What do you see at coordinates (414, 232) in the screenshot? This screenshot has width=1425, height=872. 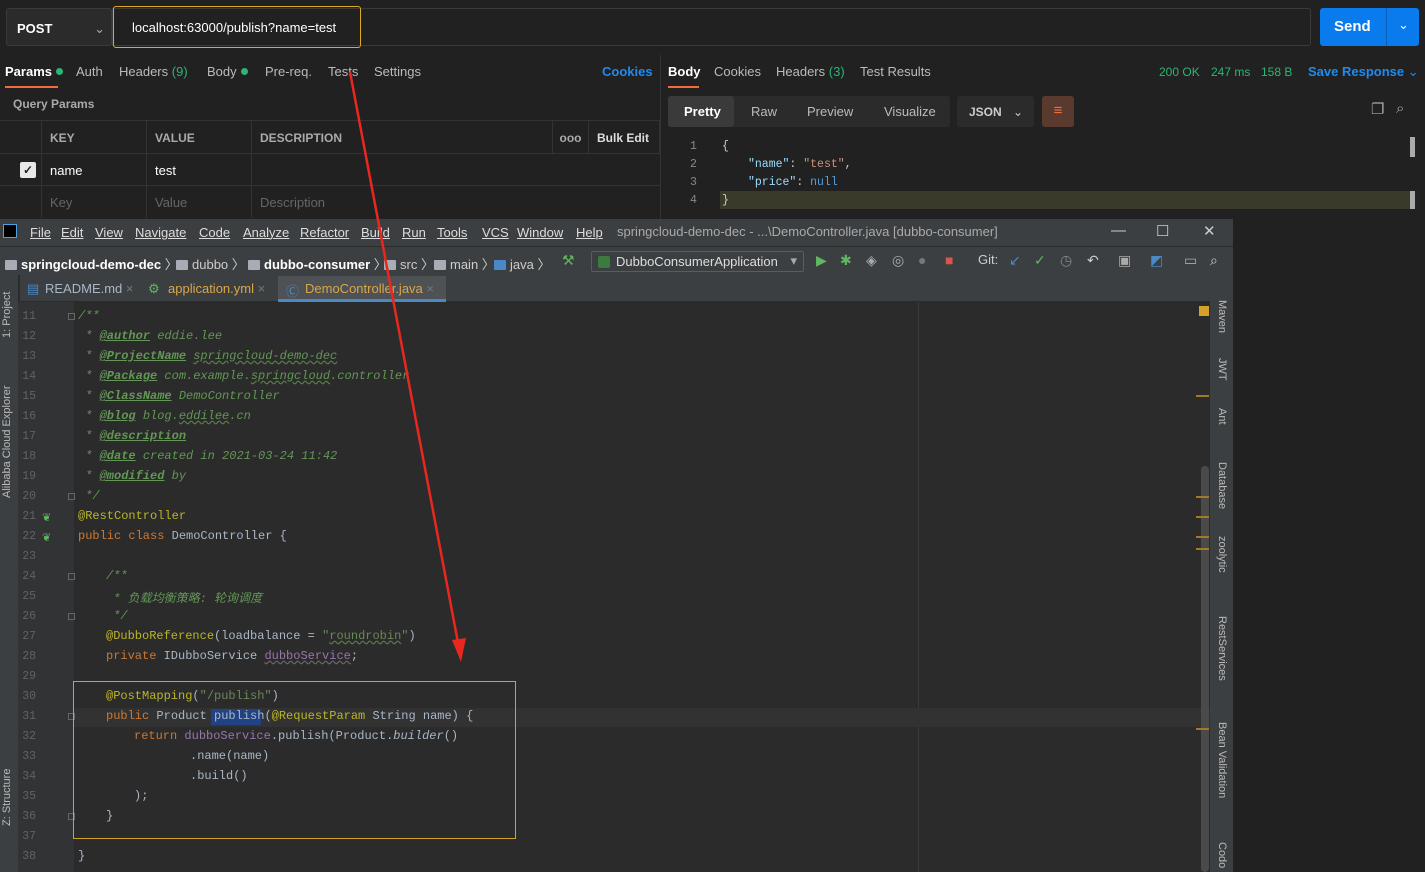 I see `menu-run: Run` at bounding box center [414, 232].